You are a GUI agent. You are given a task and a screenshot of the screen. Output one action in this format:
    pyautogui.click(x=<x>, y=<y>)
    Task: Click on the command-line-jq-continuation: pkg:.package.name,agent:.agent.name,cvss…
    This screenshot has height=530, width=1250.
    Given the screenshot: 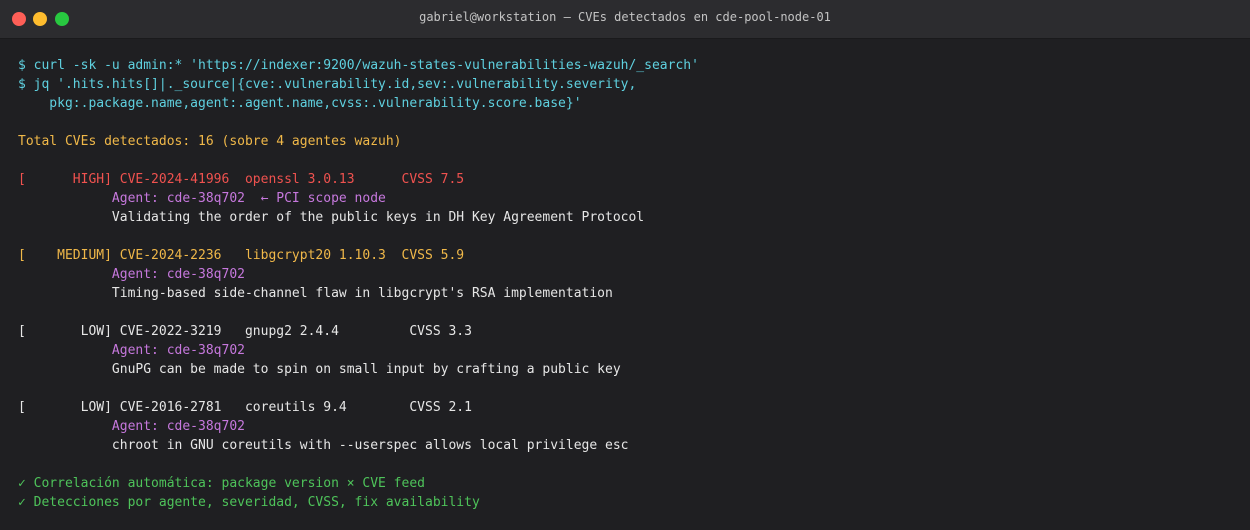 What is the action you would take?
    pyautogui.click(x=300, y=103)
    